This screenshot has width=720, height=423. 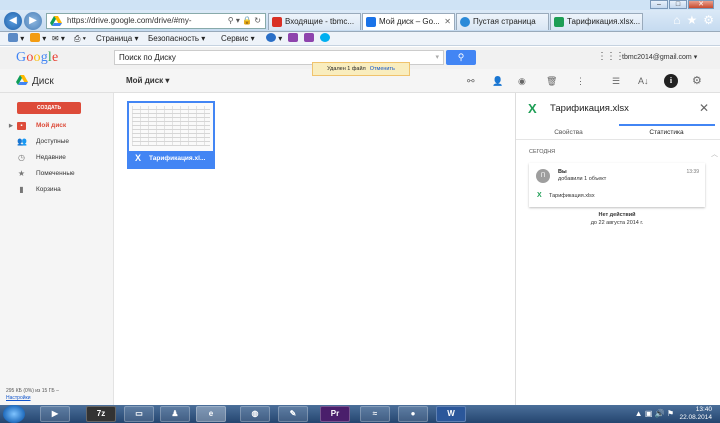 I want to click on sidebar-item-trash: ▮ Корзина, so click(x=57, y=190).